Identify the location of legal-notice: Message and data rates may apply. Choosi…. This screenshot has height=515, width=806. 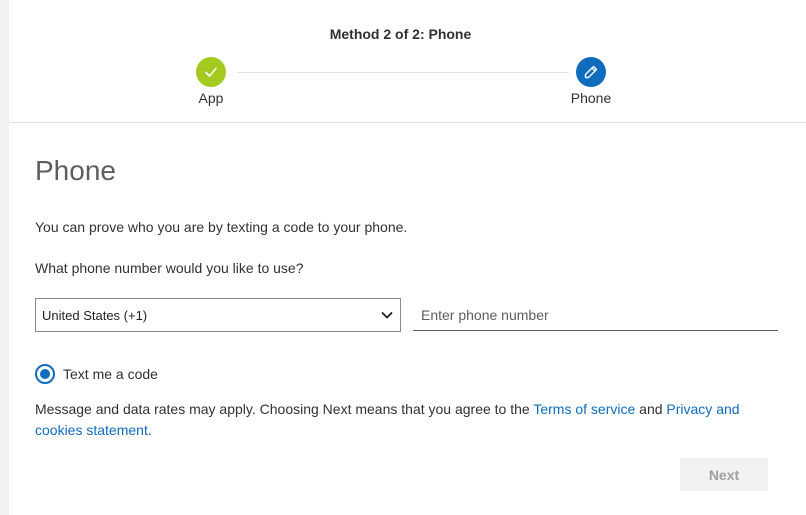
(407, 420).